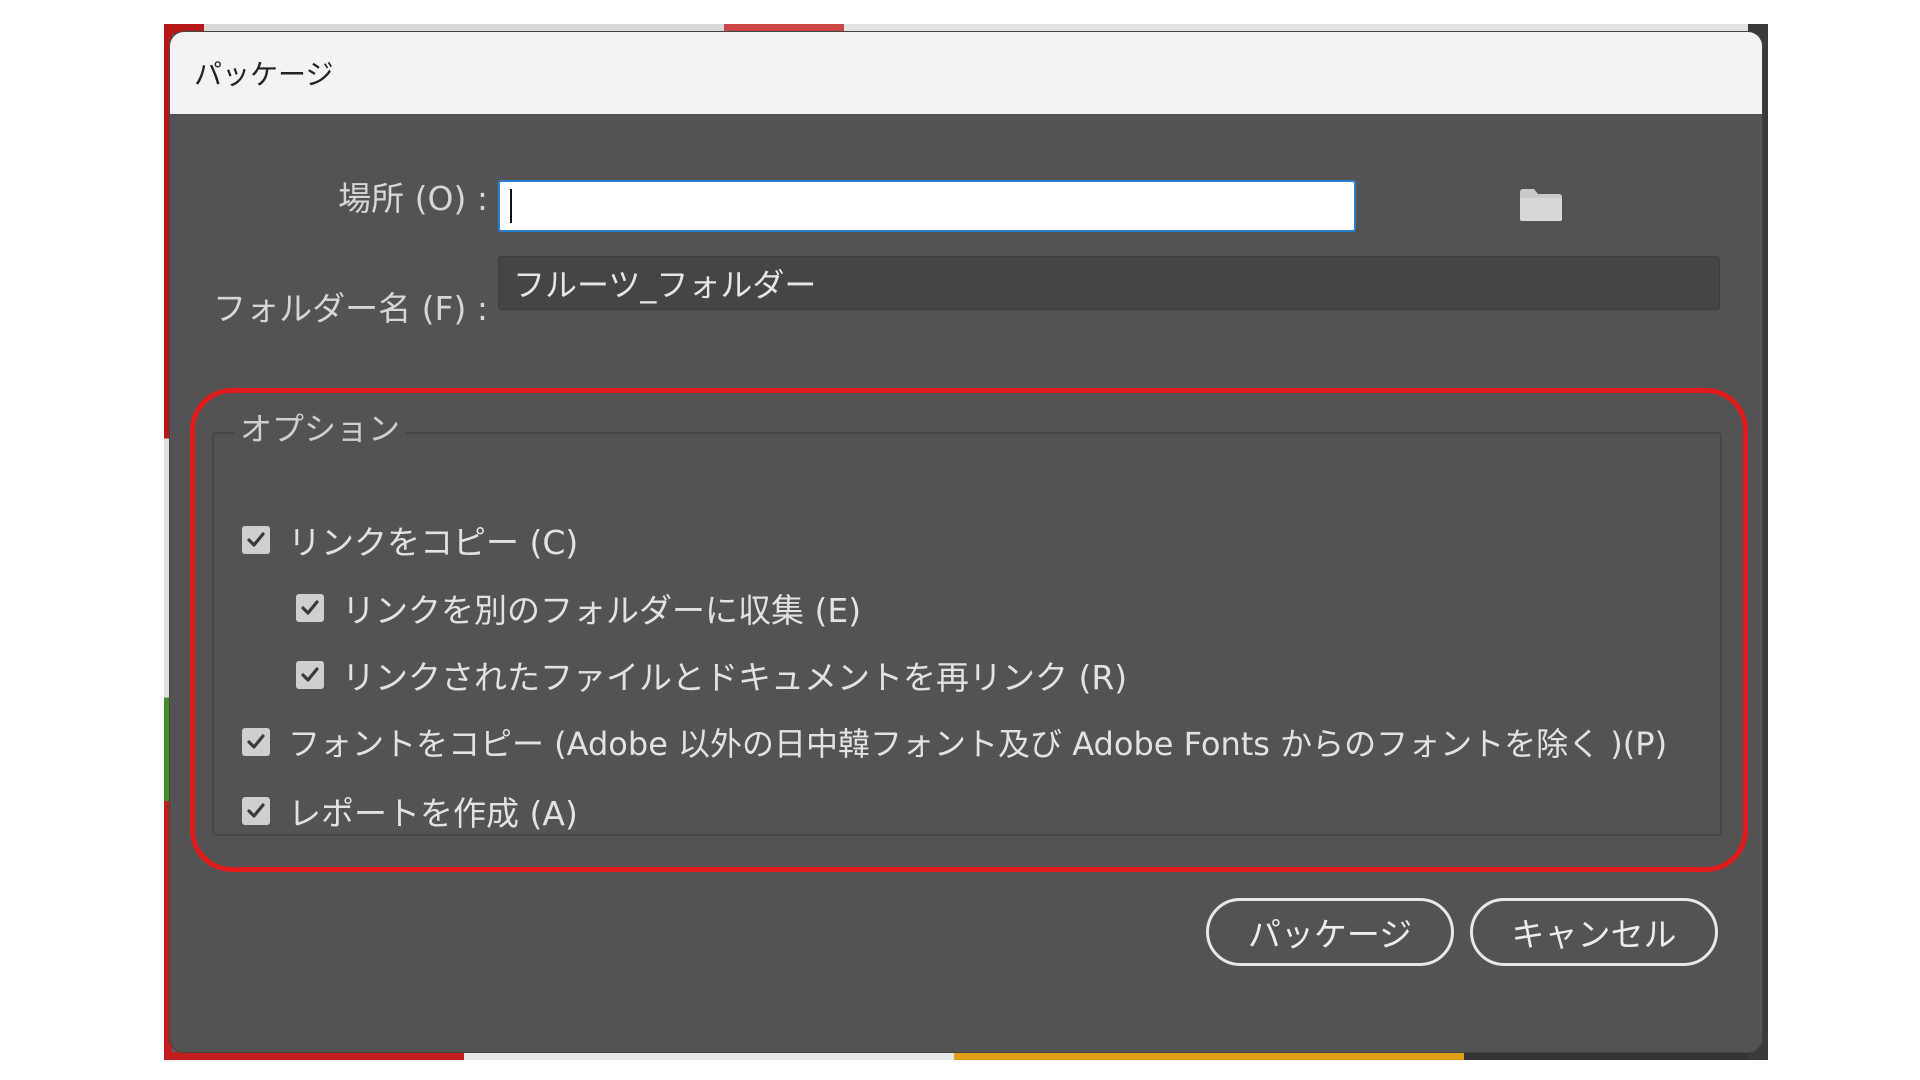 The image size is (1920, 1080). What do you see at coordinates (1594, 932) in the screenshot?
I see `cancel-button: キャンセル` at bounding box center [1594, 932].